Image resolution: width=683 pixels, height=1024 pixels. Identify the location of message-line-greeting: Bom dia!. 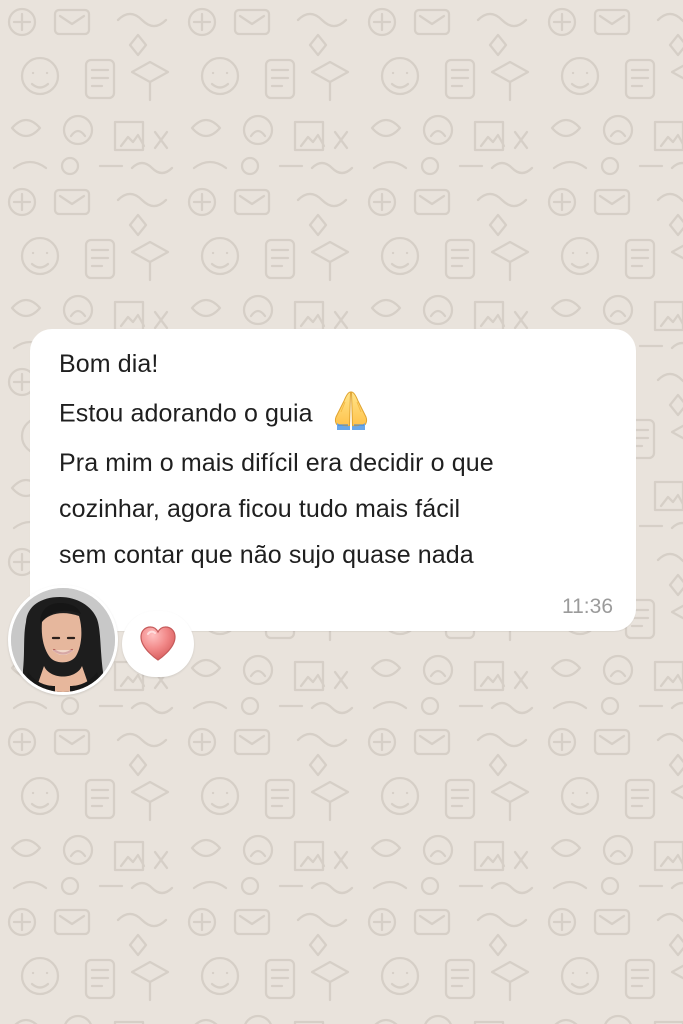
(109, 364).